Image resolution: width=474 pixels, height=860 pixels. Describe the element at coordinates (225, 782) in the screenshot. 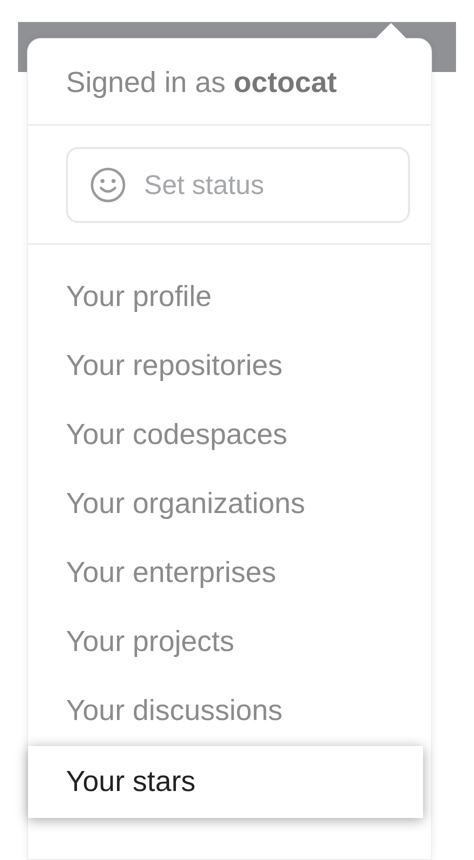

I see `menu-item: Your stars` at that location.